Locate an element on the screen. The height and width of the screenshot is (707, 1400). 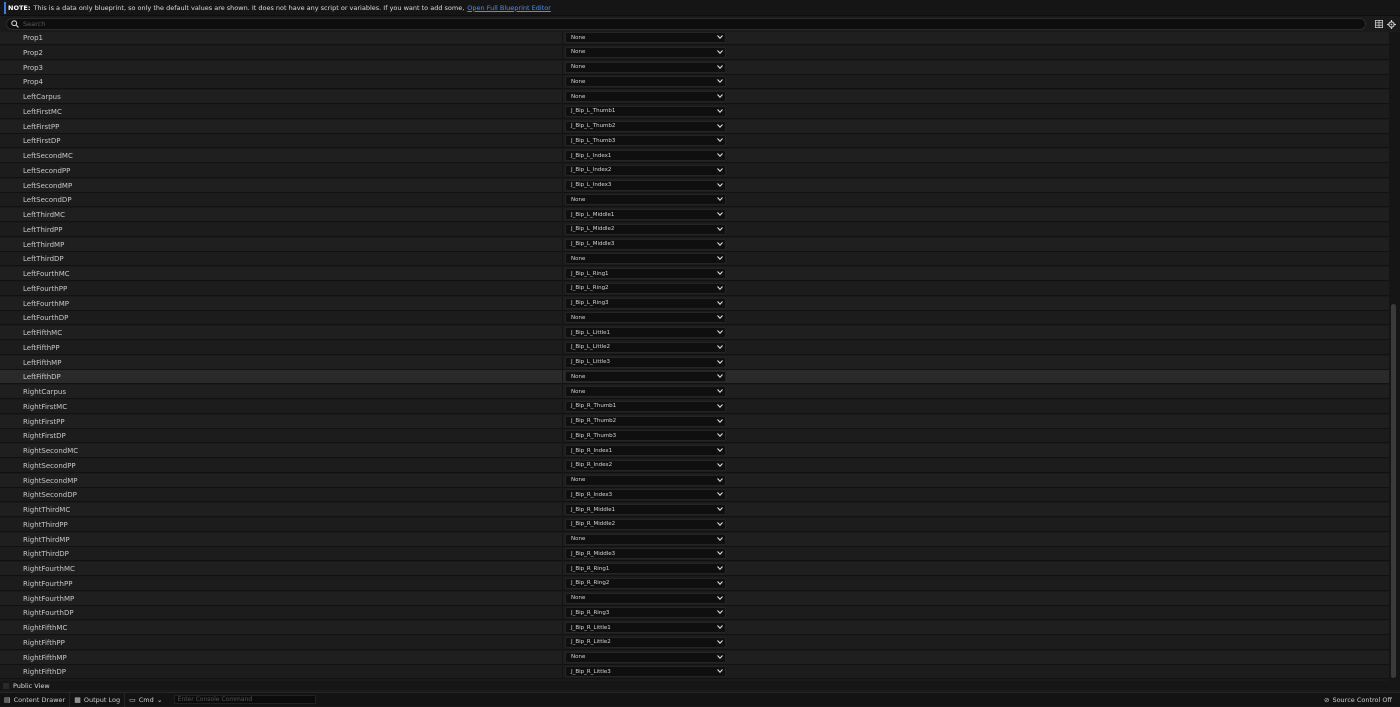
bone-name-combo: J_Bip_L_Index1 is located at coordinates (645, 155).